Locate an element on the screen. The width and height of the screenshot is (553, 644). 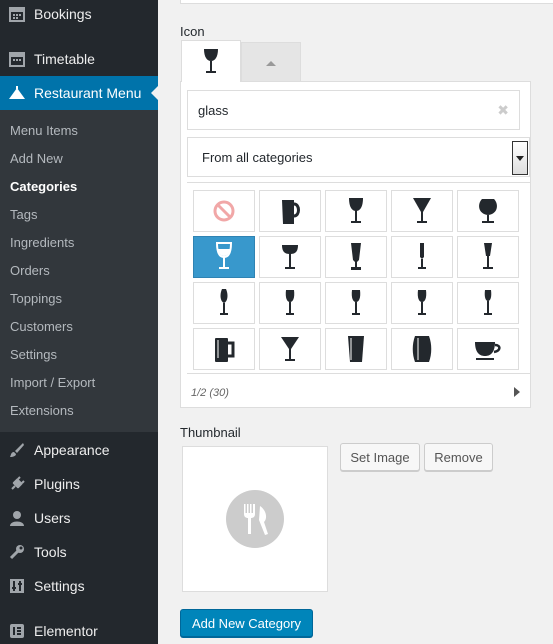
icon-option-tulip-glass is located at coordinates (224, 303).